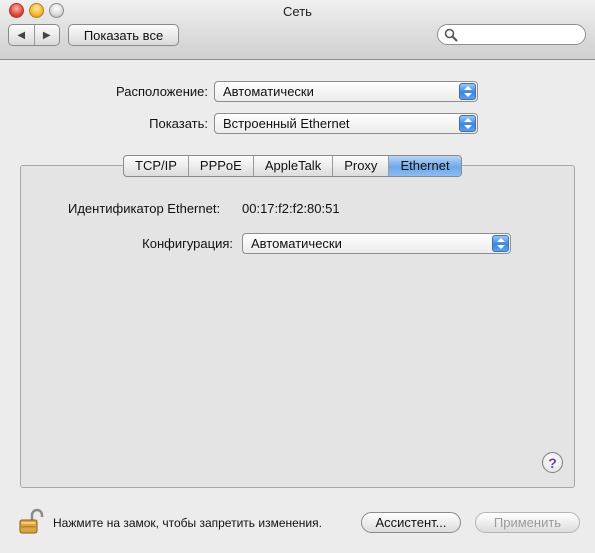  Describe the element at coordinates (178, 123) in the screenshot. I see `show-label: Показать:` at that location.